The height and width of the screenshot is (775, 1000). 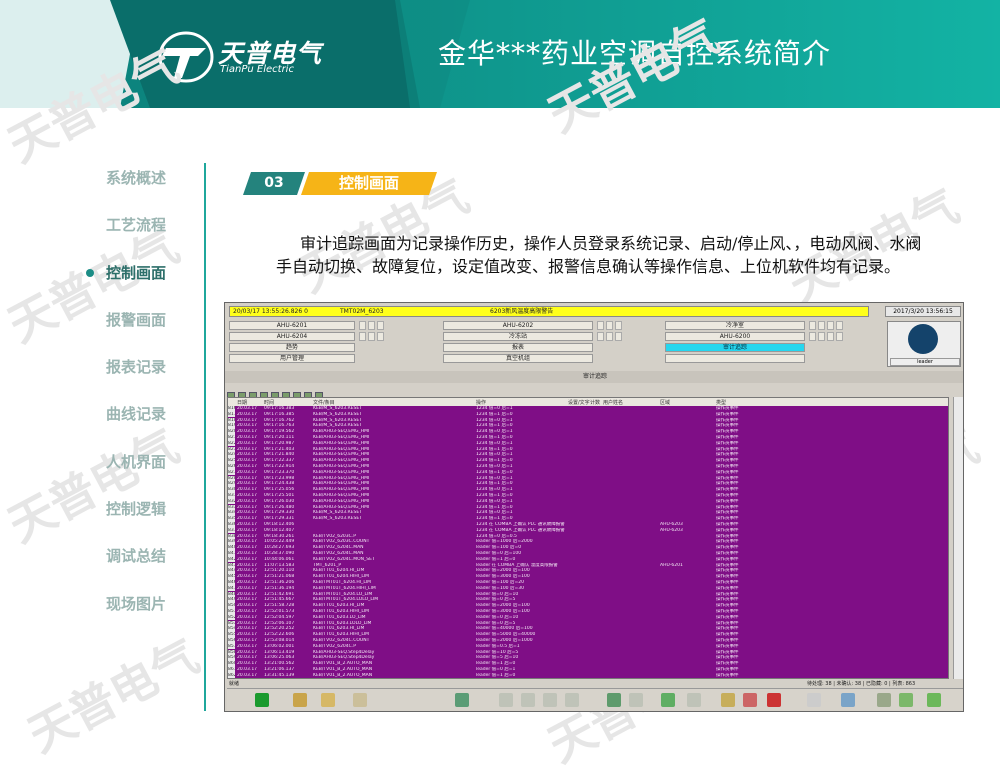 What do you see at coordinates (143, 278) in the screenshot?
I see `nav-item-control-screen: 控制画面` at bounding box center [143, 278].